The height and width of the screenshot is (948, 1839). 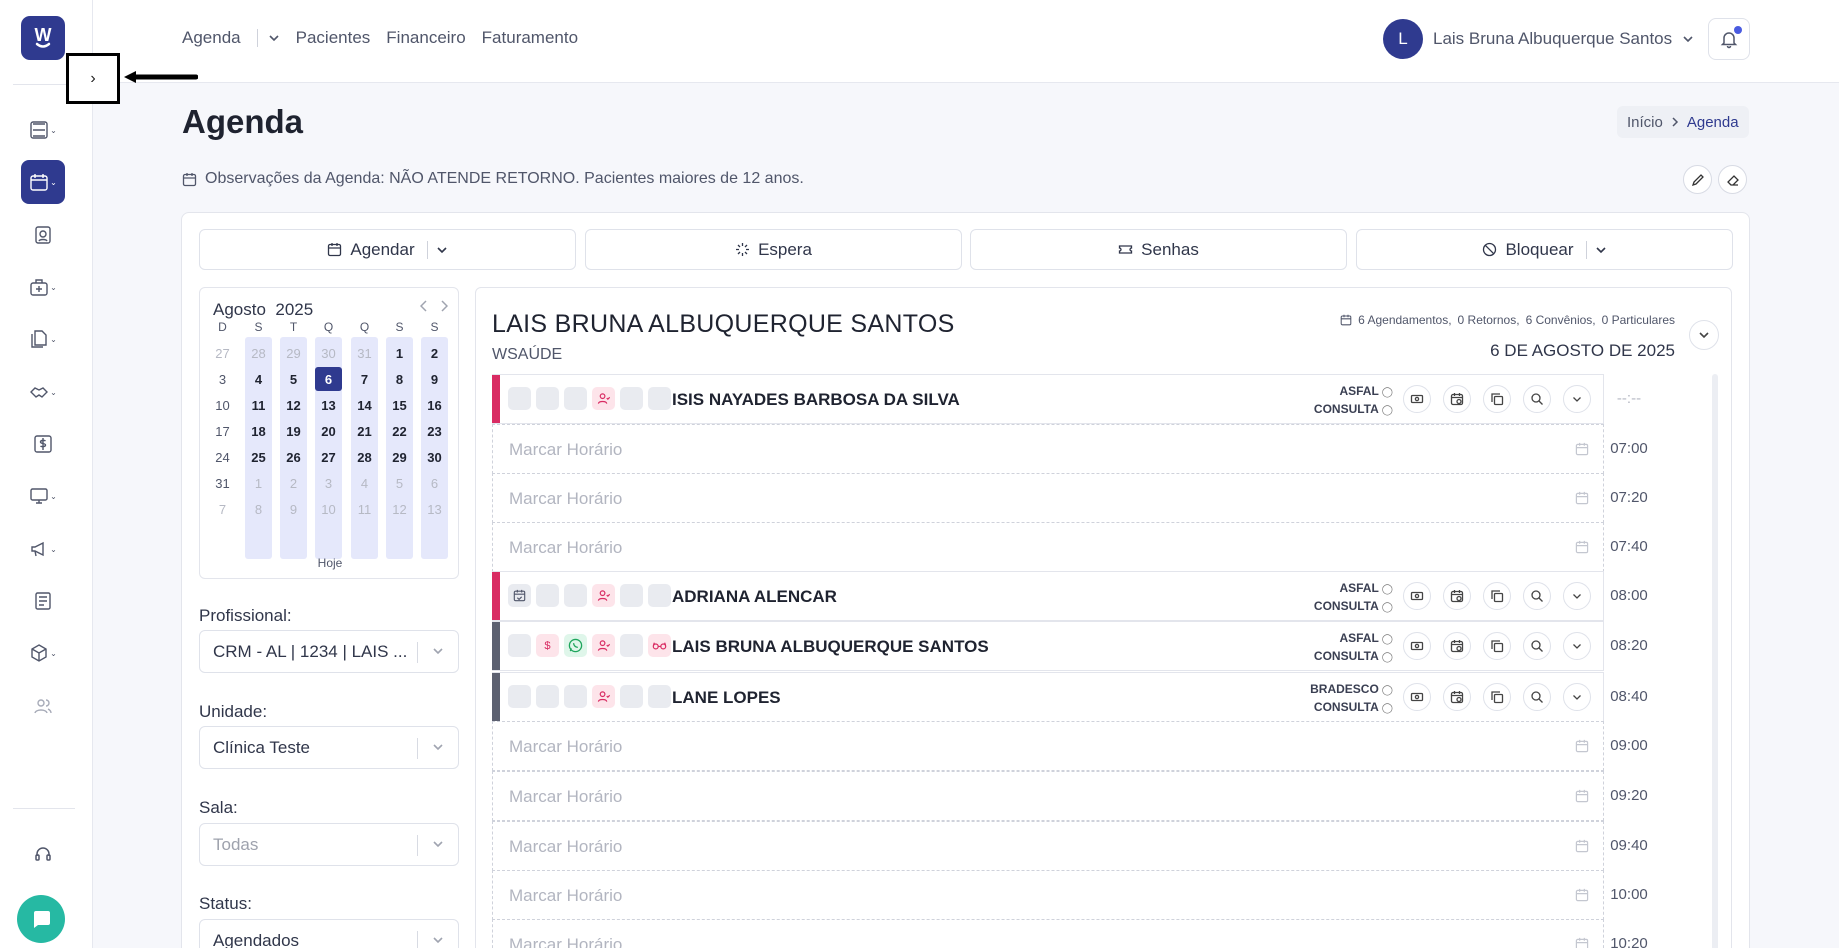 I want to click on senhas-button: Senhas, so click(x=1158, y=249).